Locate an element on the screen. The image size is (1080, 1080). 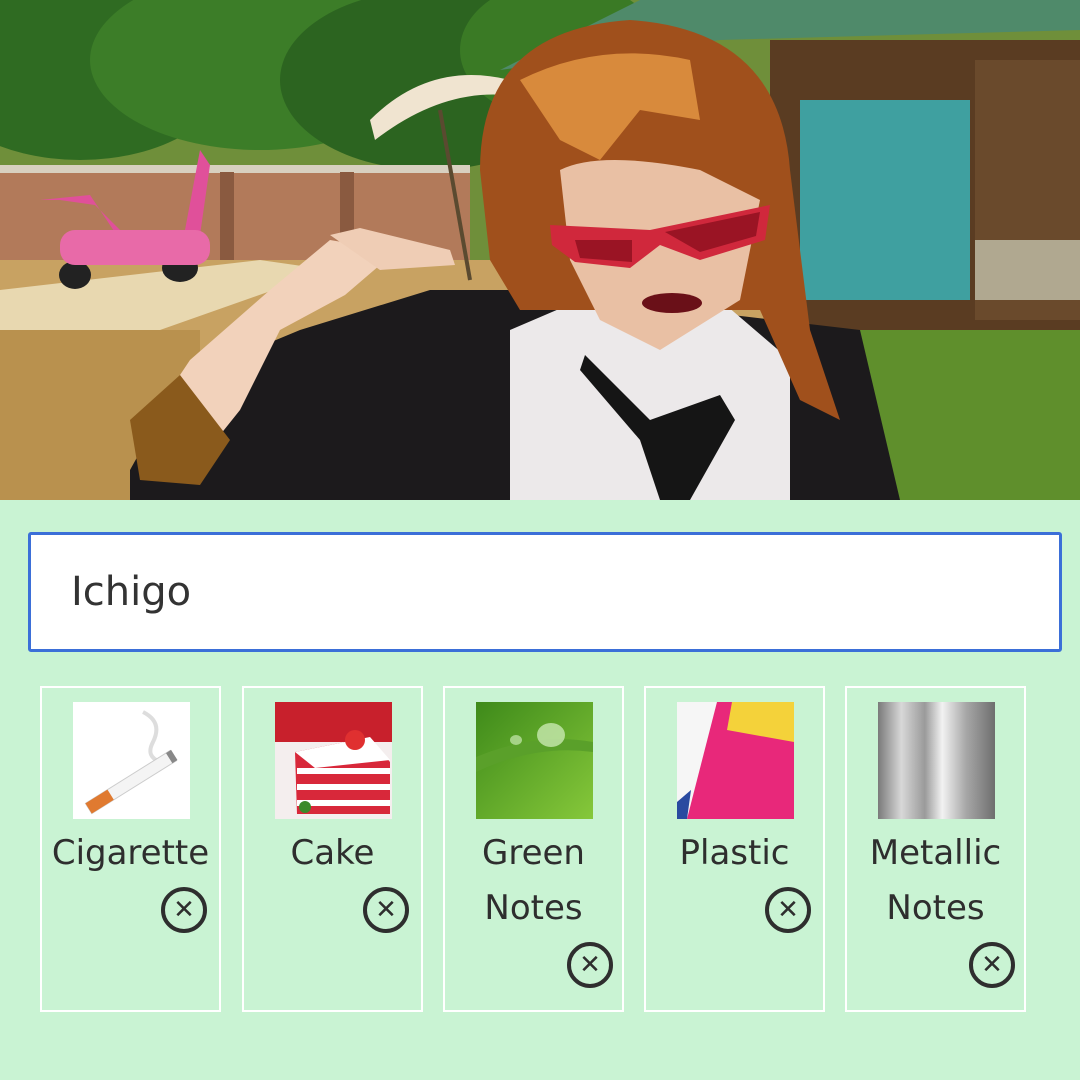
metallic-image-icon is located at coordinates (936, 760).